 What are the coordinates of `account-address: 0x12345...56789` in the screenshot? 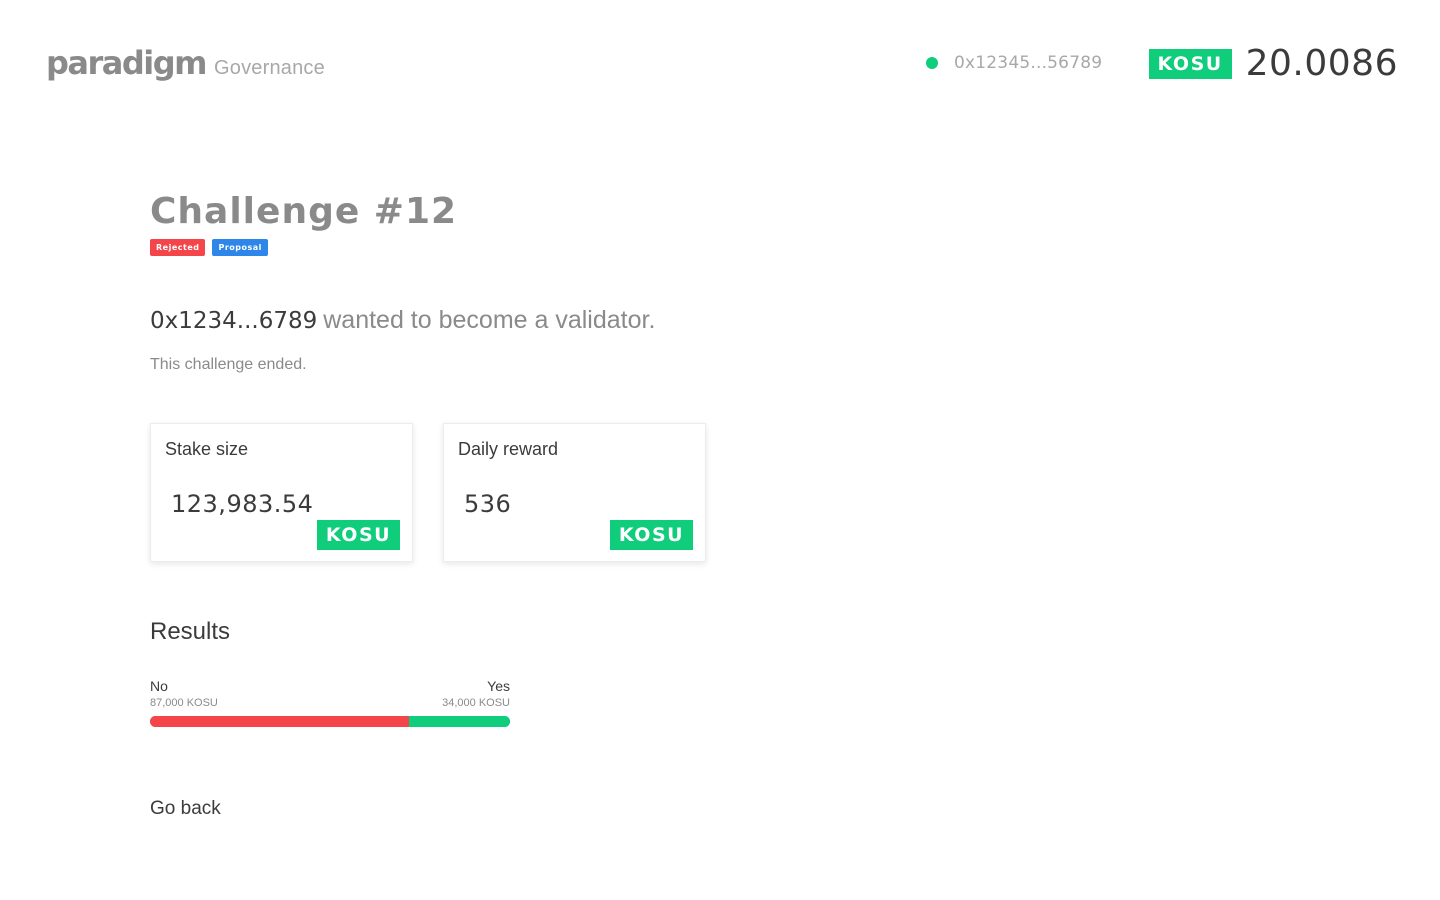 It's located at (1028, 63).